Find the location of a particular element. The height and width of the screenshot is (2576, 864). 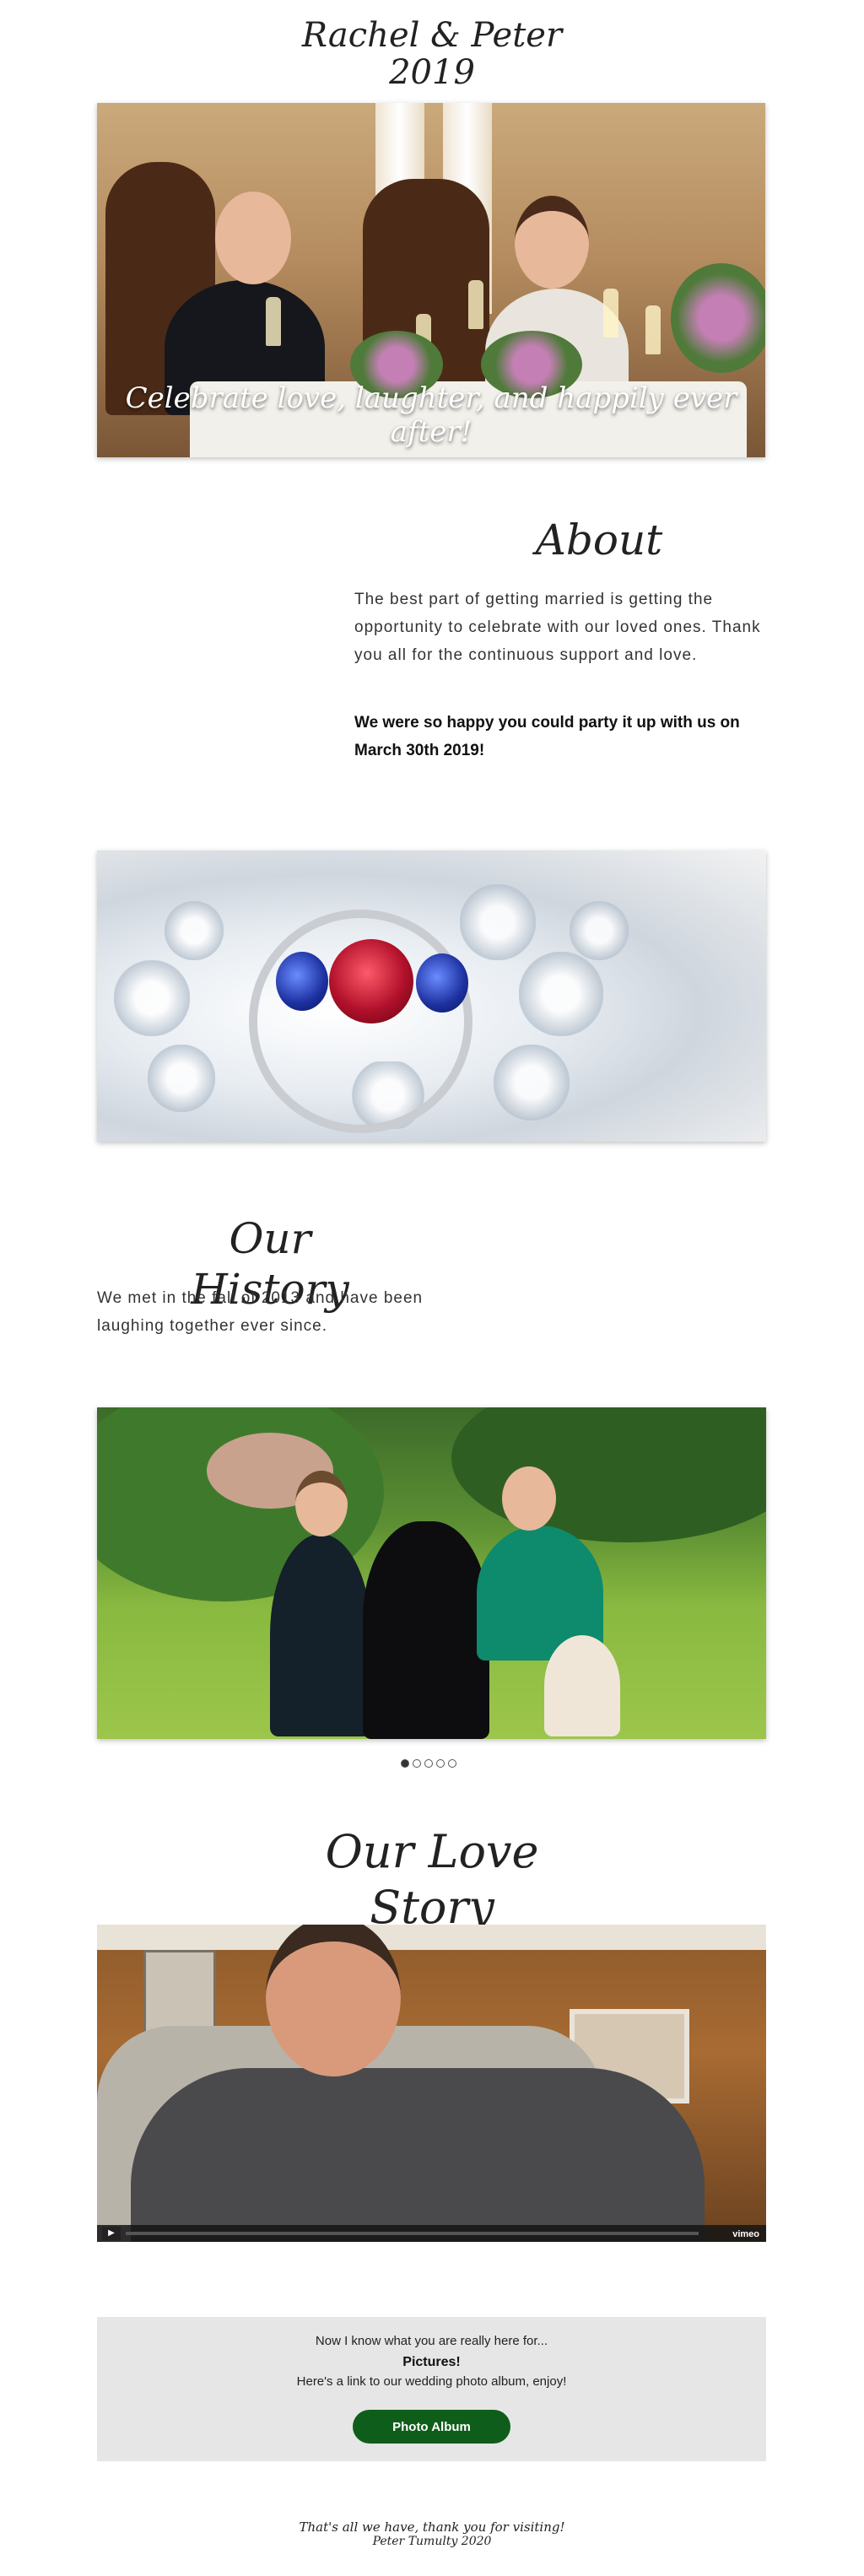

site-title-names: Rachel & Peter is located at coordinates (432, 35).